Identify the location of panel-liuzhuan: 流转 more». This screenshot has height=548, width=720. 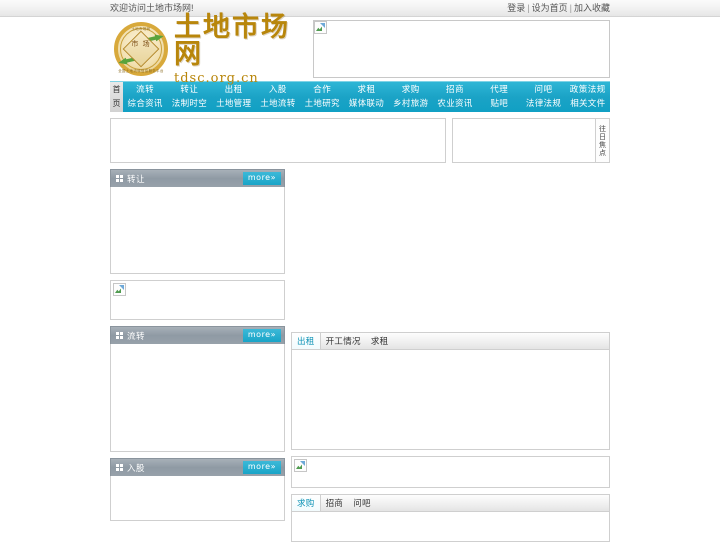
(197, 389).